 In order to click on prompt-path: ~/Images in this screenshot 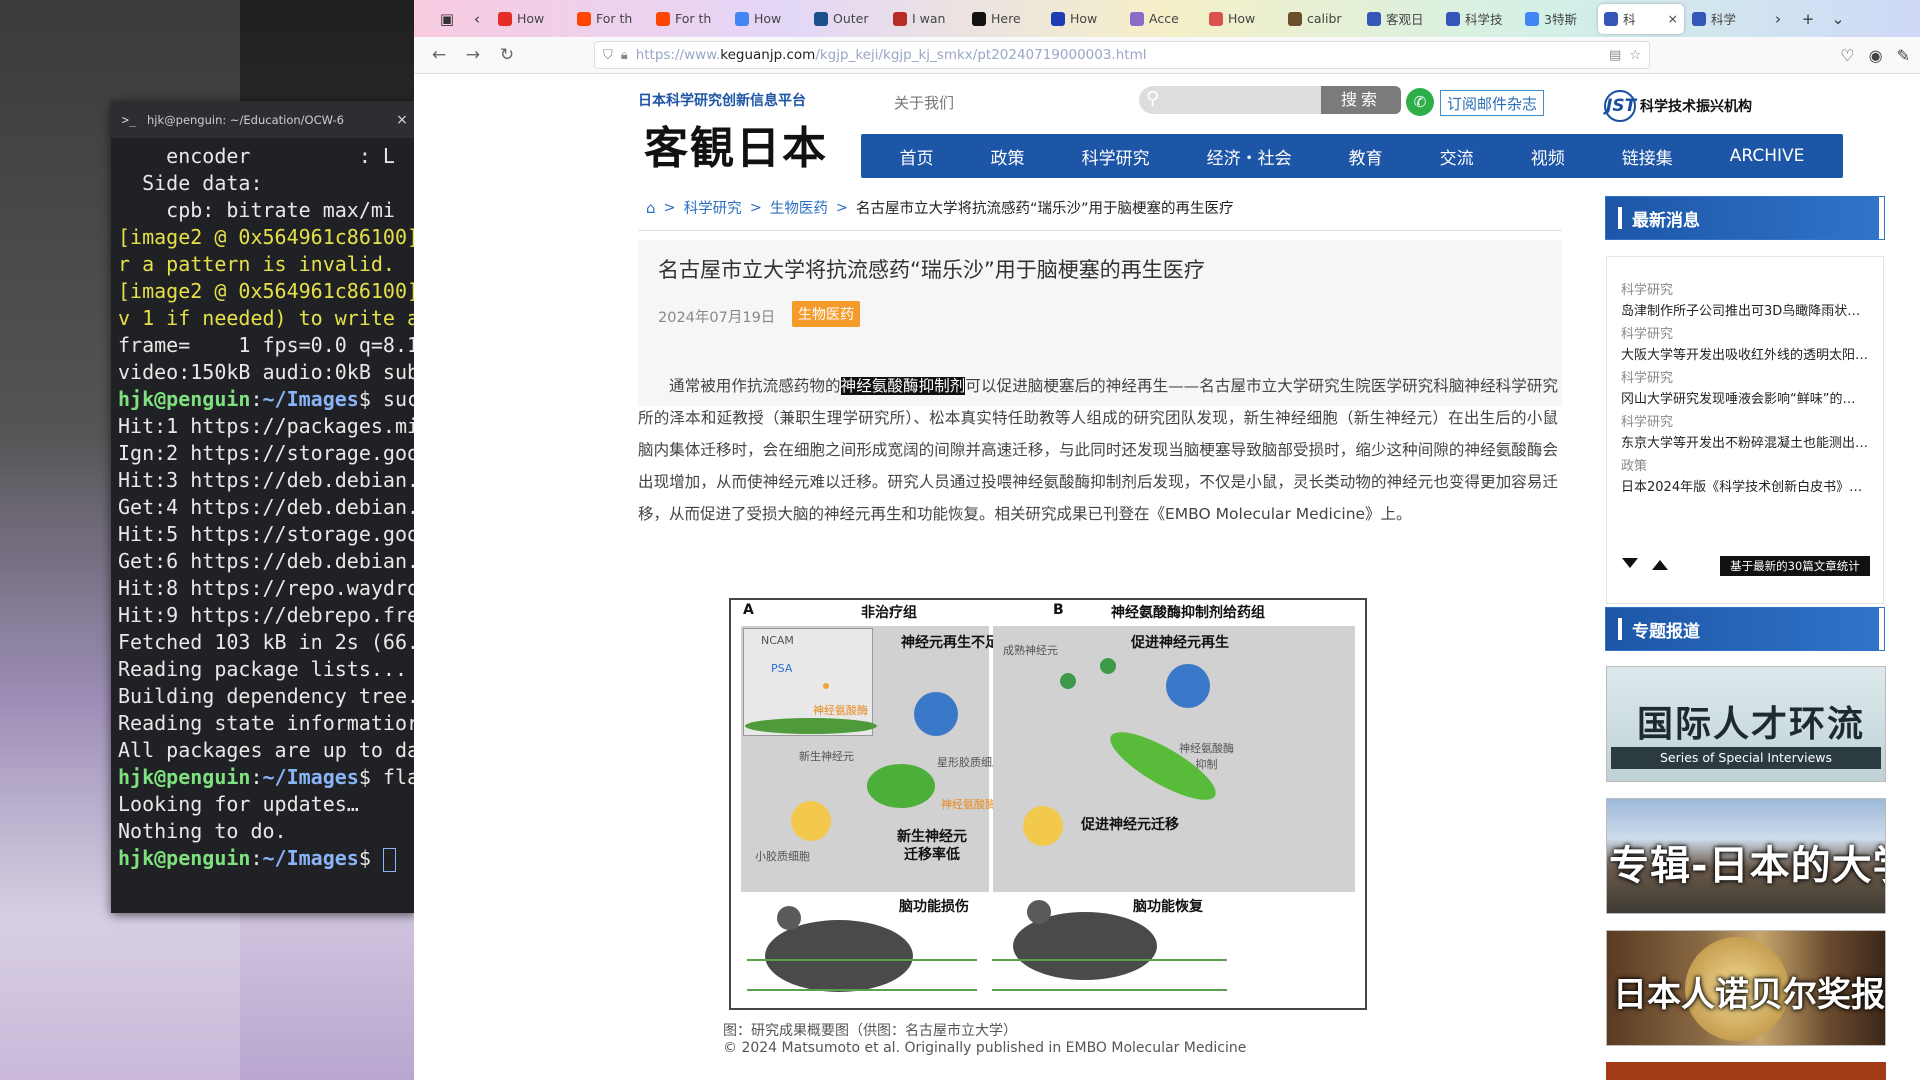, I will do `click(310, 399)`.